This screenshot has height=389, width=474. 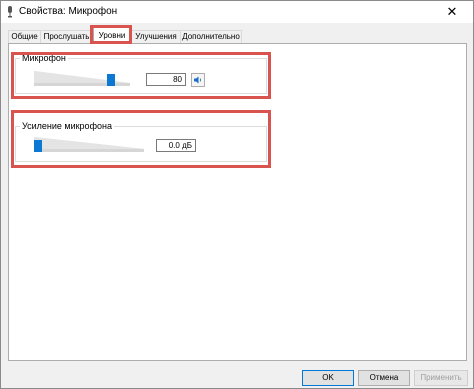 What do you see at coordinates (111, 34) in the screenshot?
I see `levels-tab-highlight` at bounding box center [111, 34].